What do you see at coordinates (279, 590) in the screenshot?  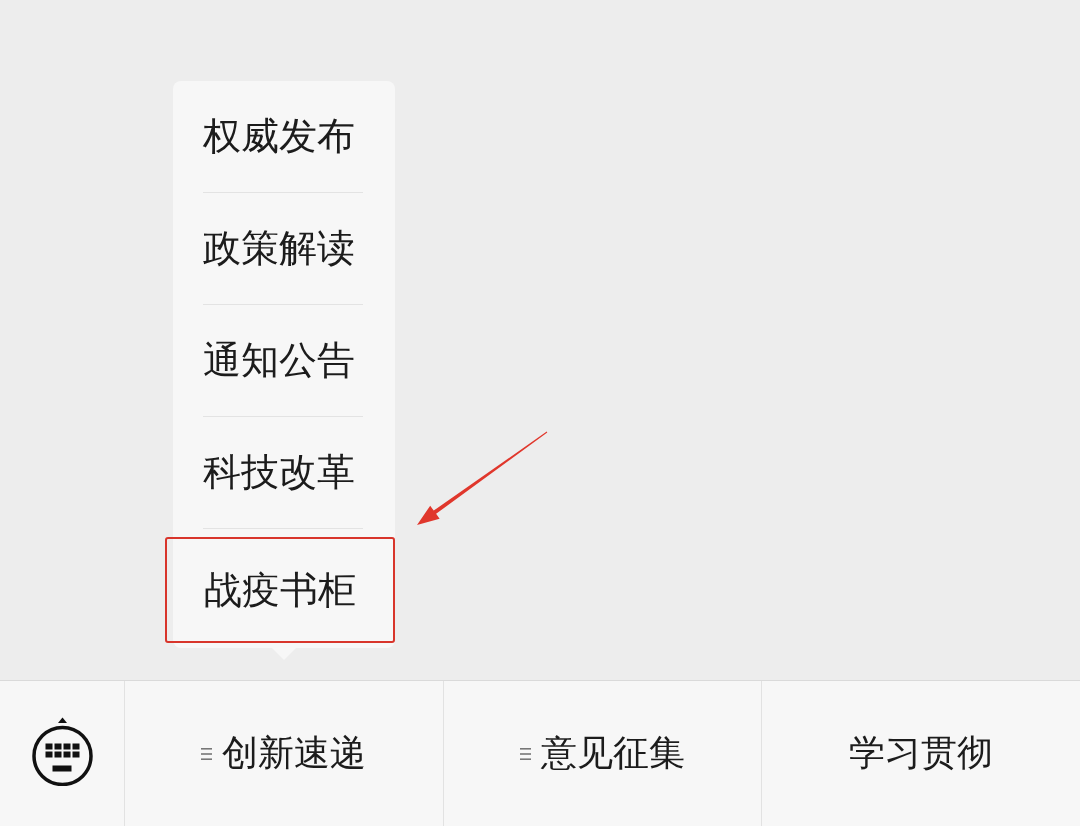 I see `submenu-item: 战疫书柜` at bounding box center [279, 590].